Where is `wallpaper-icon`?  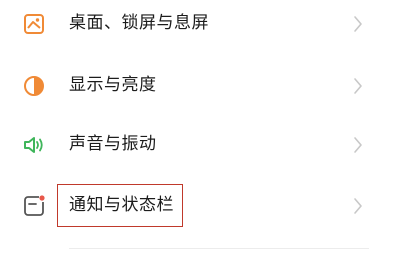
wallpaper-icon is located at coordinates (34, 24).